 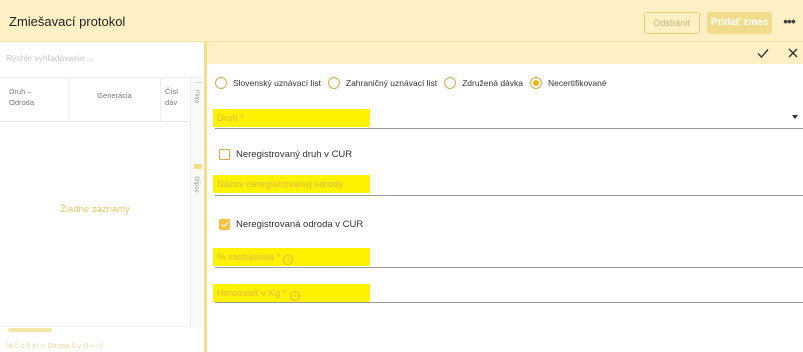 I want to click on variety-name-input, so click(x=509, y=195).